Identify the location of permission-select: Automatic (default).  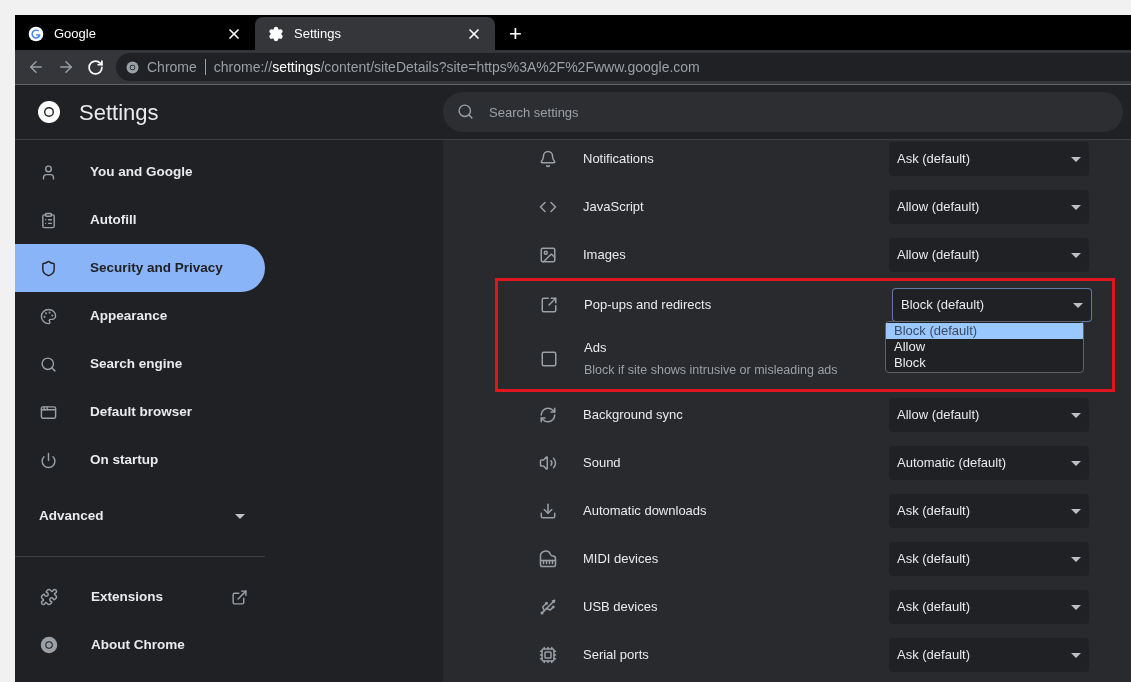
(989, 463).